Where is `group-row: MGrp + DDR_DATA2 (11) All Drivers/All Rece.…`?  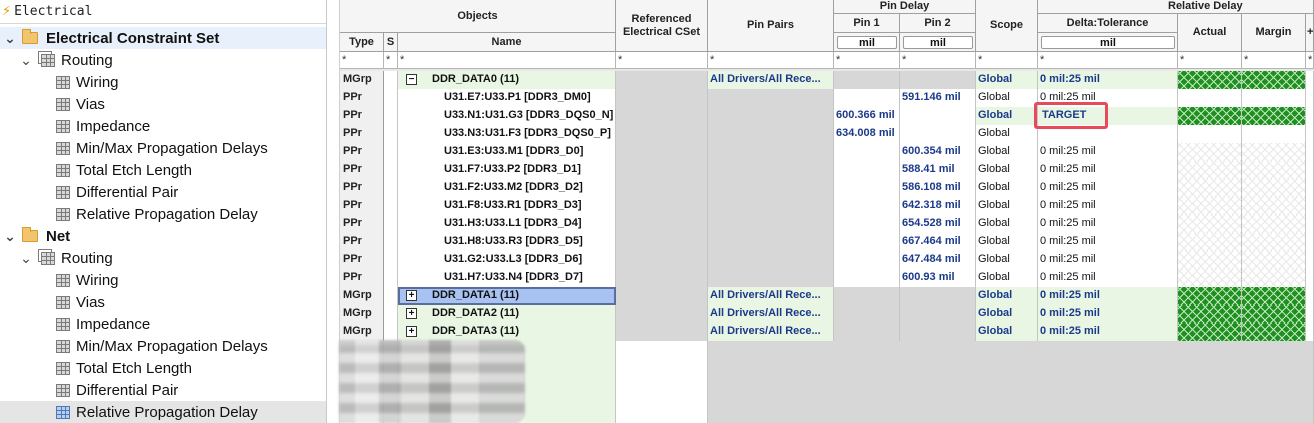 group-row: MGrp + DDR_DATA2 (11) All Drivers/All Rece.… is located at coordinates (827, 314).